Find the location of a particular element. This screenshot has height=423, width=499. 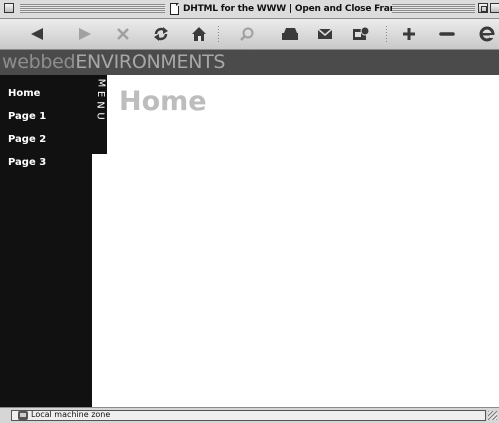

sidebar-nav: Home Page 1 Page 2 Page 3 is located at coordinates (23, 132).